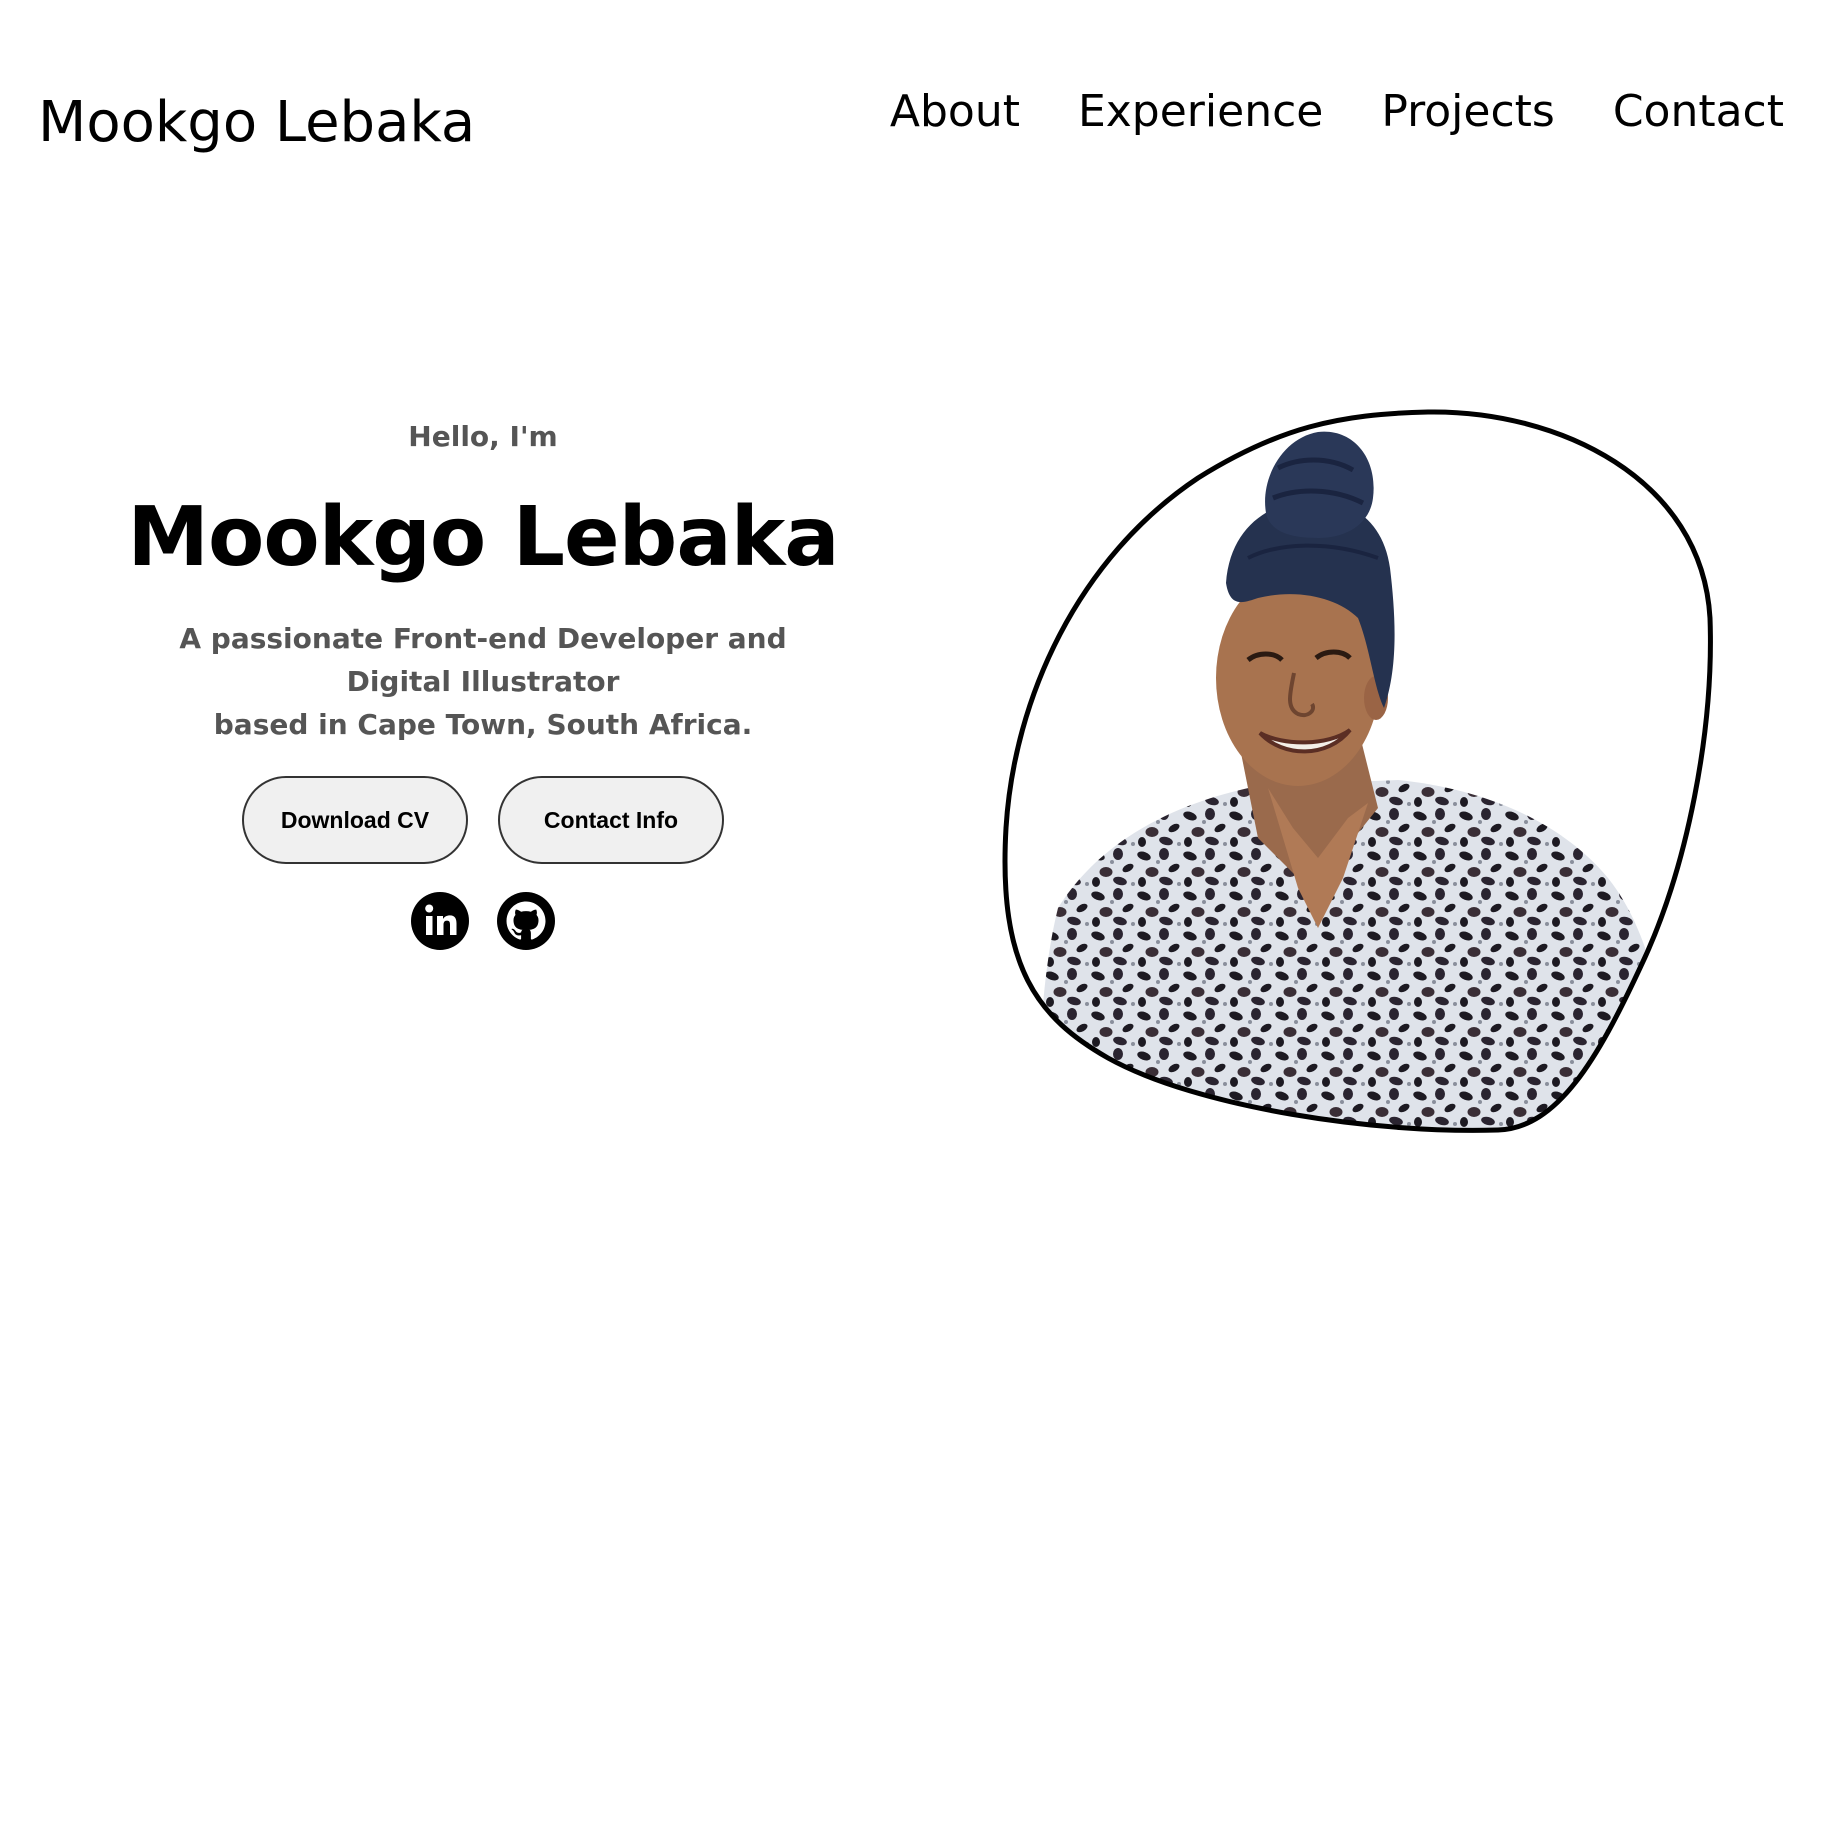 This screenshot has width=1836, height=1829. Describe the element at coordinates (483, 724) in the screenshot. I see `hero-tagline-line2: based in Cape Town, South Africa.` at that location.